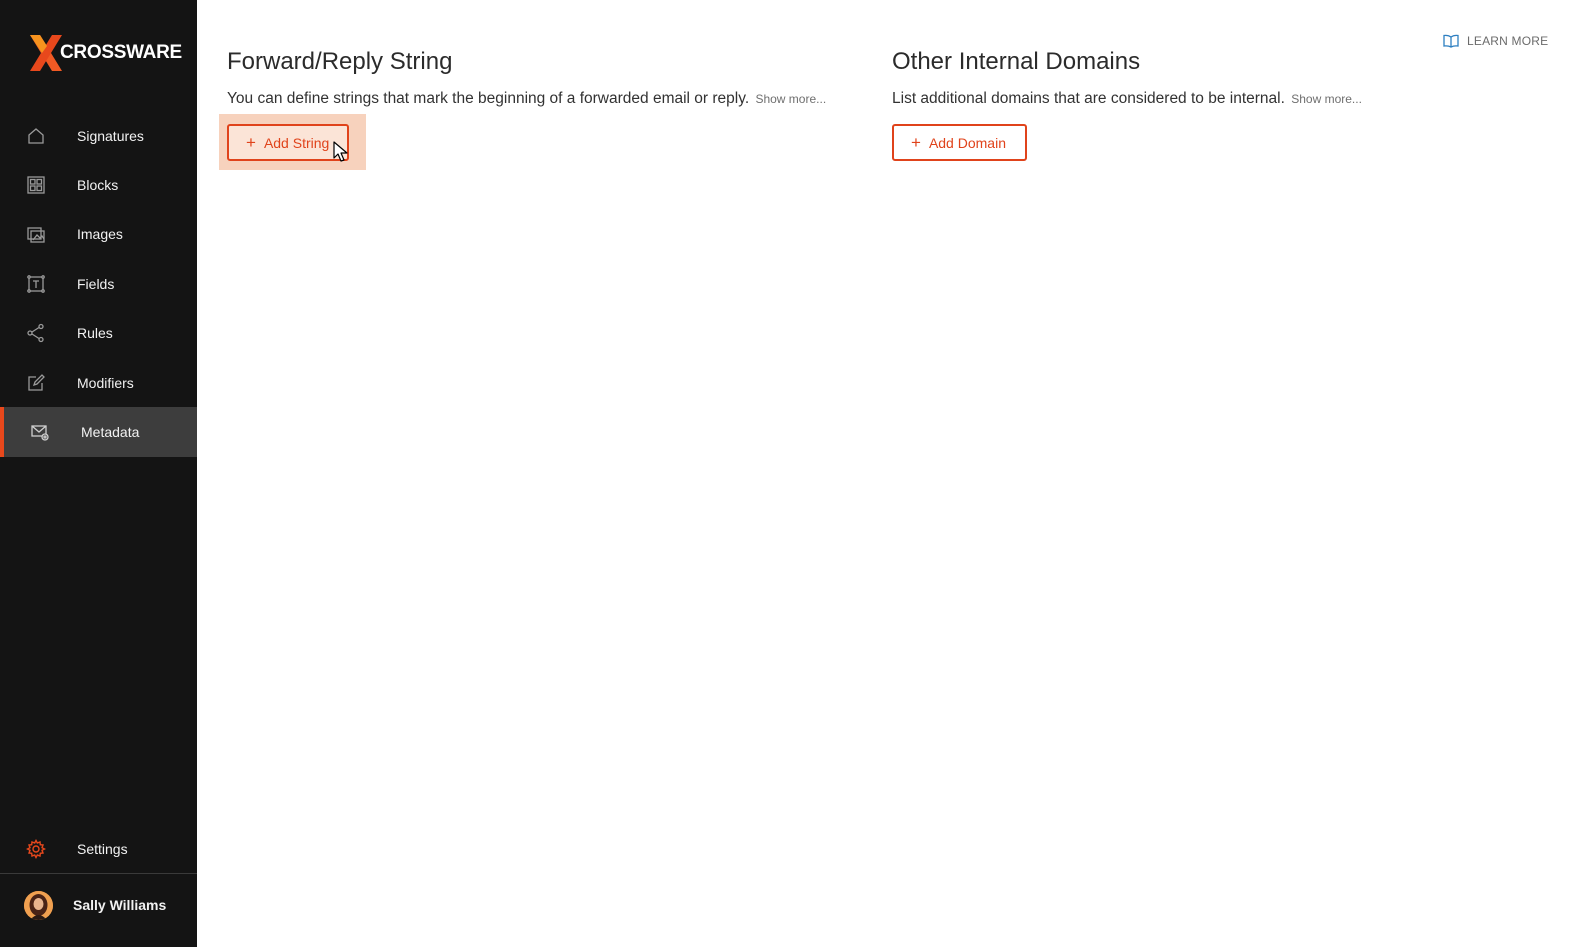  I want to click on settings-label: Settings, so click(102, 849).